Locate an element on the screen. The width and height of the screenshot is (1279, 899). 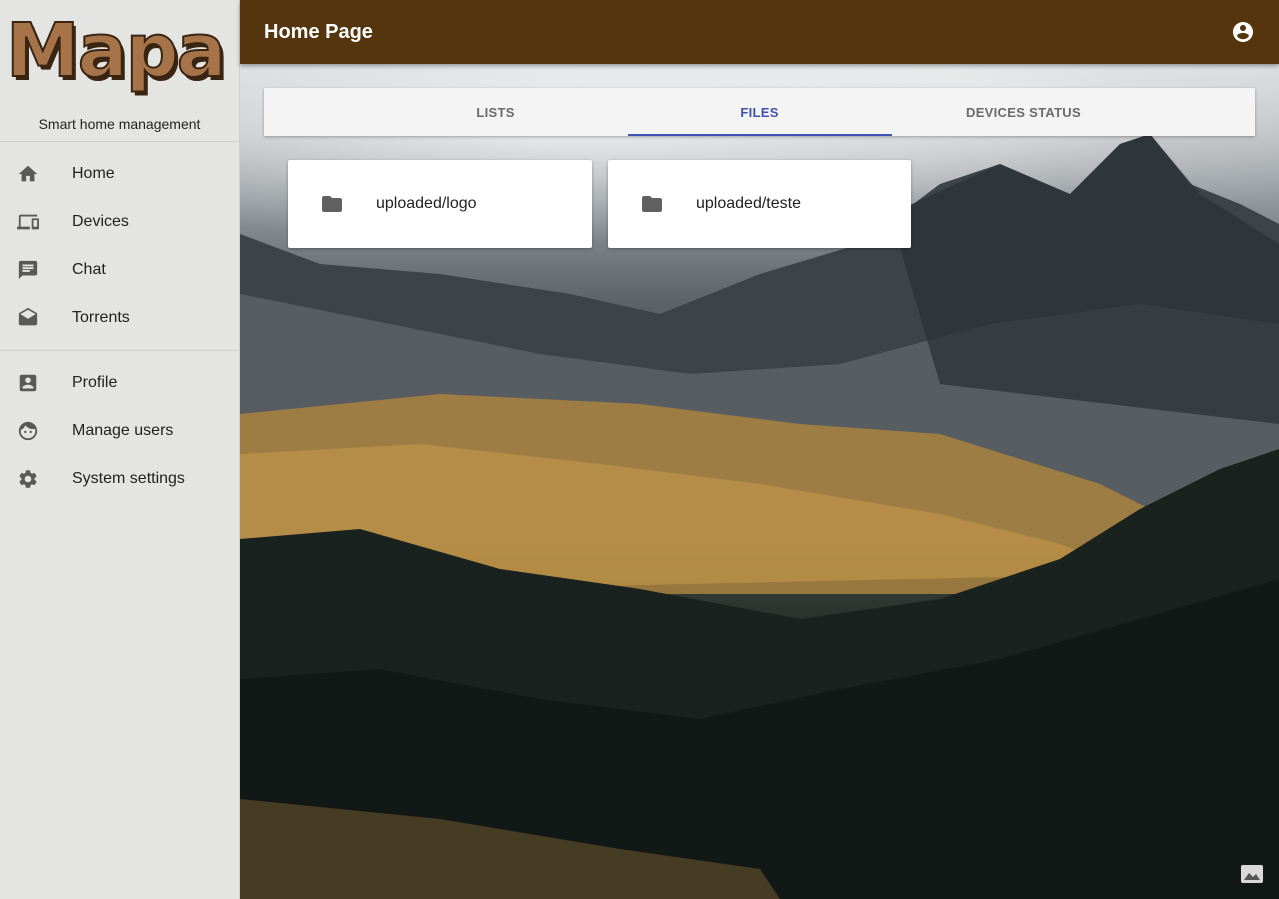
tab-files: FILES is located at coordinates (759, 112).